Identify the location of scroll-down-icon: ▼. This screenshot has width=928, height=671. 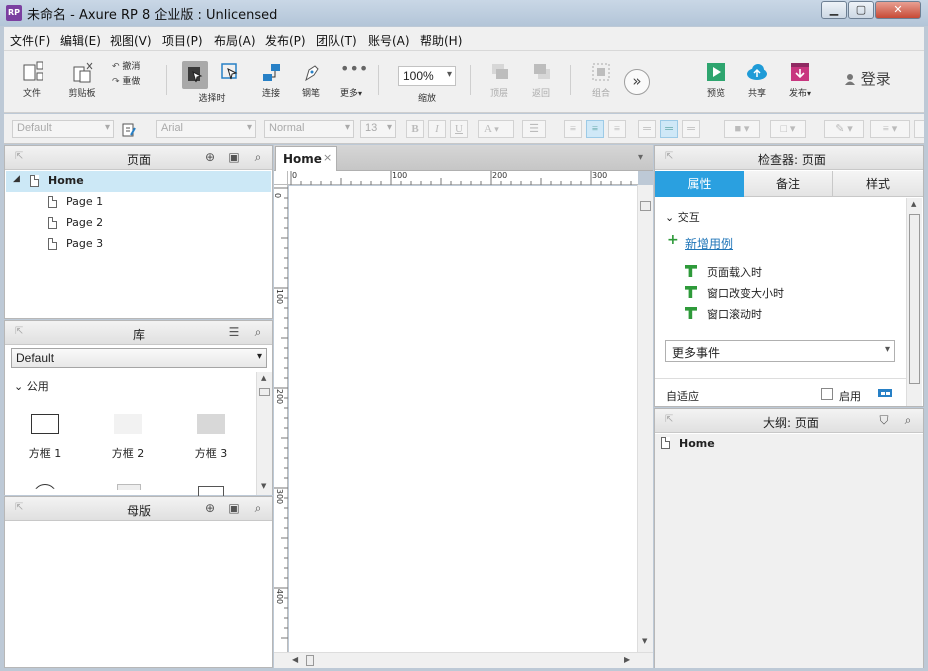
(644, 641).